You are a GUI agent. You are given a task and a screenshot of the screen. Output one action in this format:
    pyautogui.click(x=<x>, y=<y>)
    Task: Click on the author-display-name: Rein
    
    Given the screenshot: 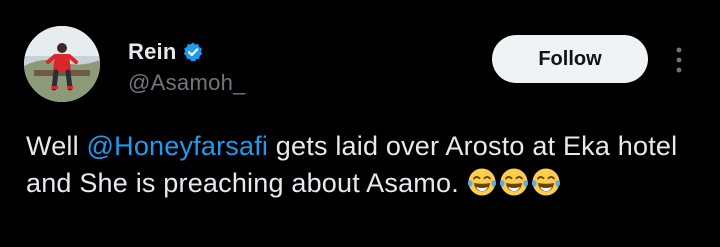 What is the action you would take?
    pyautogui.click(x=152, y=52)
    